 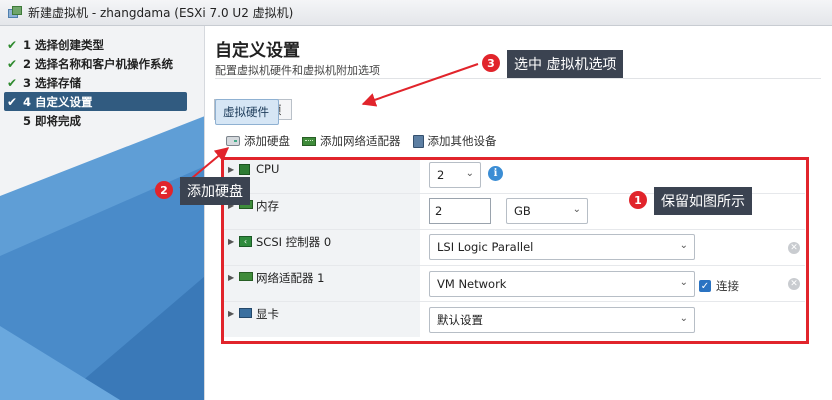 I want to click on scsi-type-value: LSI Logic Parallel, so click(x=485, y=247).